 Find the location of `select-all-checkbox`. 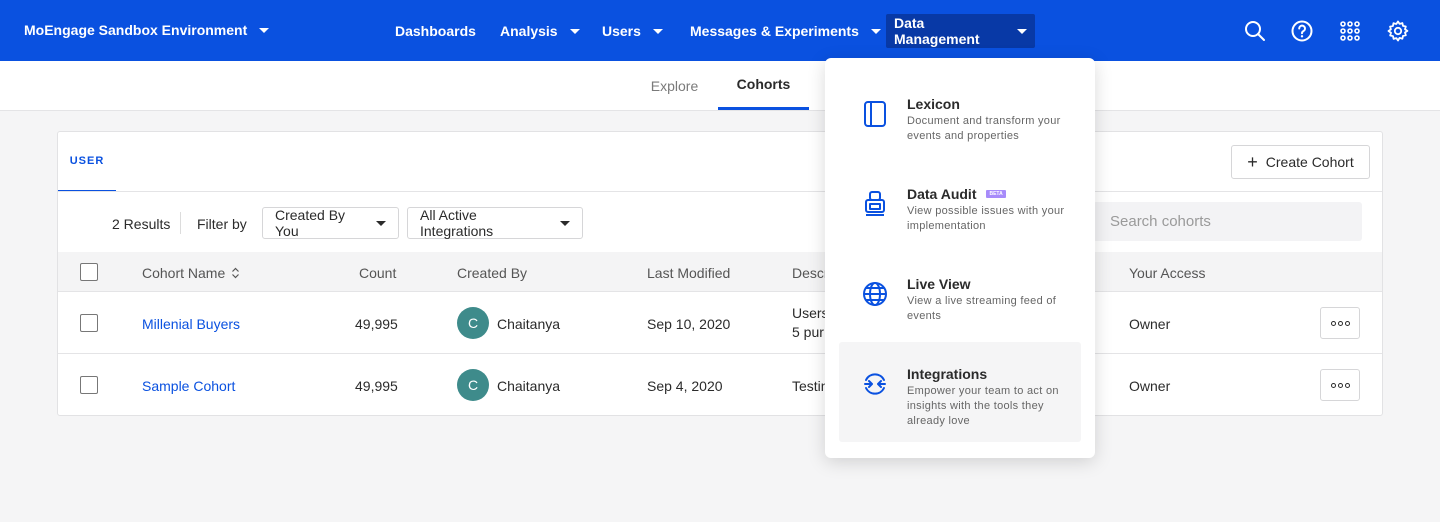

select-all-checkbox is located at coordinates (89, 272).